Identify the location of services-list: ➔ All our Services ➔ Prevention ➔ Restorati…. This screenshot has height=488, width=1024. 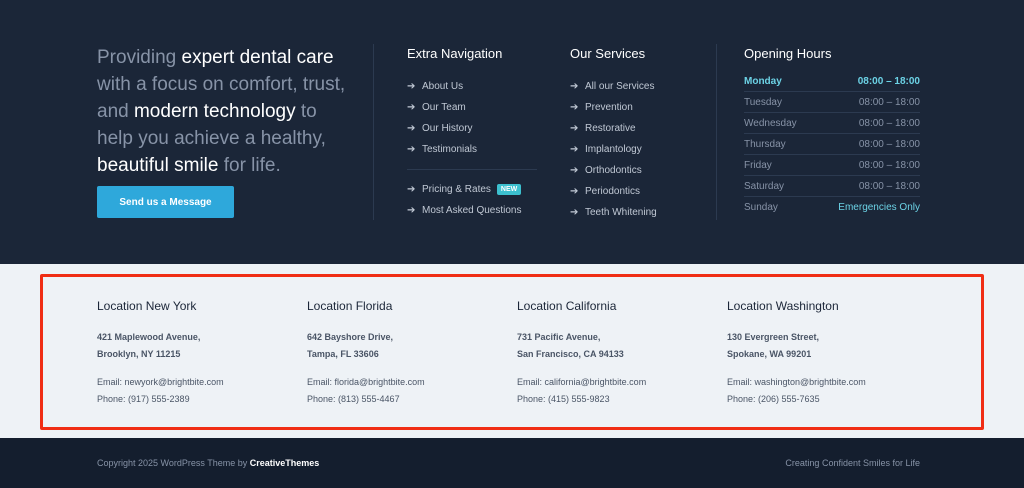
(613, 149).